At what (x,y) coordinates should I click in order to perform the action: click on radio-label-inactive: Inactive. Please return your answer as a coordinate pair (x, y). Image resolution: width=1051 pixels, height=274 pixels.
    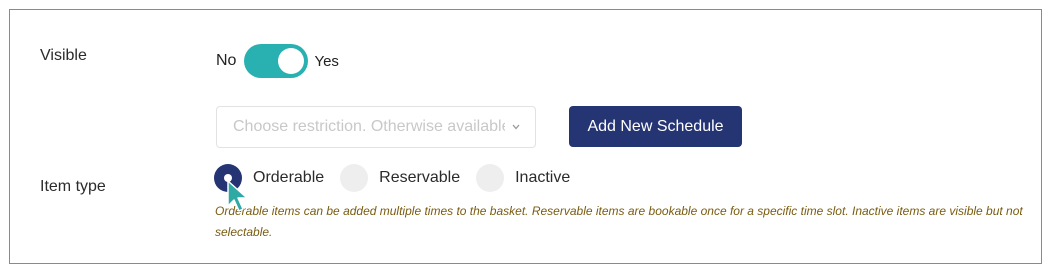
    Looking at the image, I should click on (543, 177).